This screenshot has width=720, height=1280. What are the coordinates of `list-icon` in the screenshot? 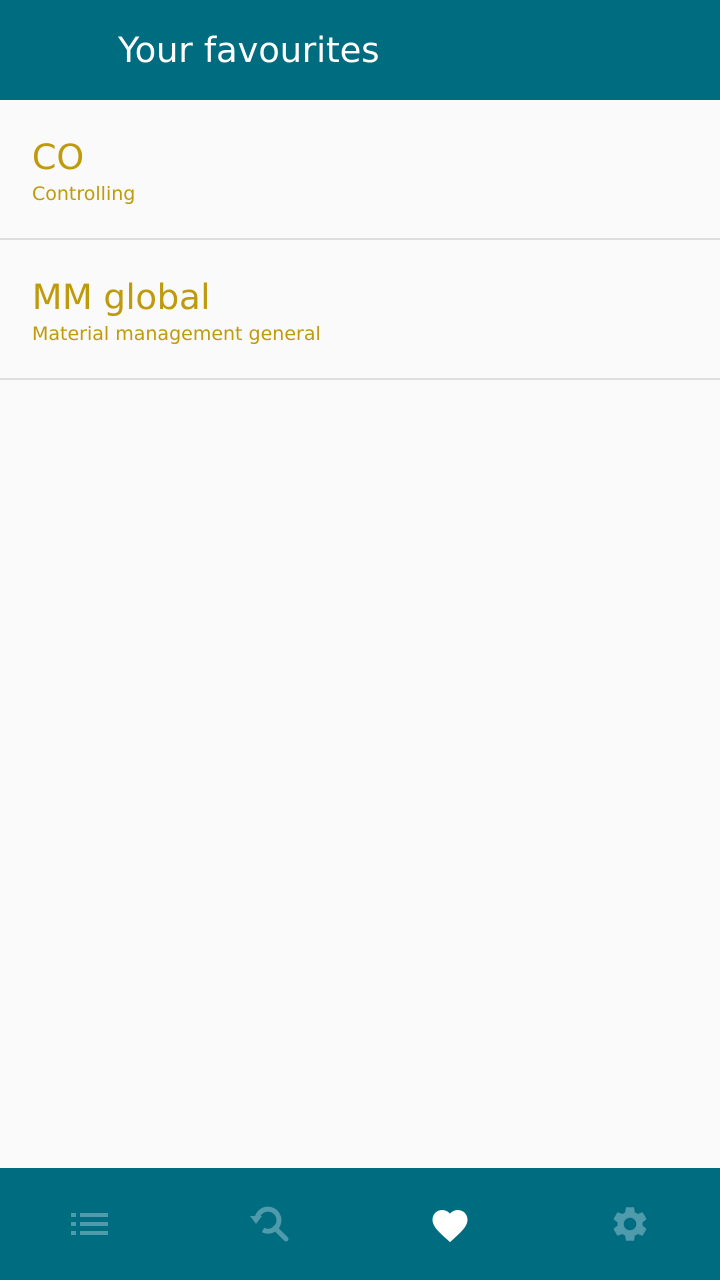 It's located at (89, 1224).